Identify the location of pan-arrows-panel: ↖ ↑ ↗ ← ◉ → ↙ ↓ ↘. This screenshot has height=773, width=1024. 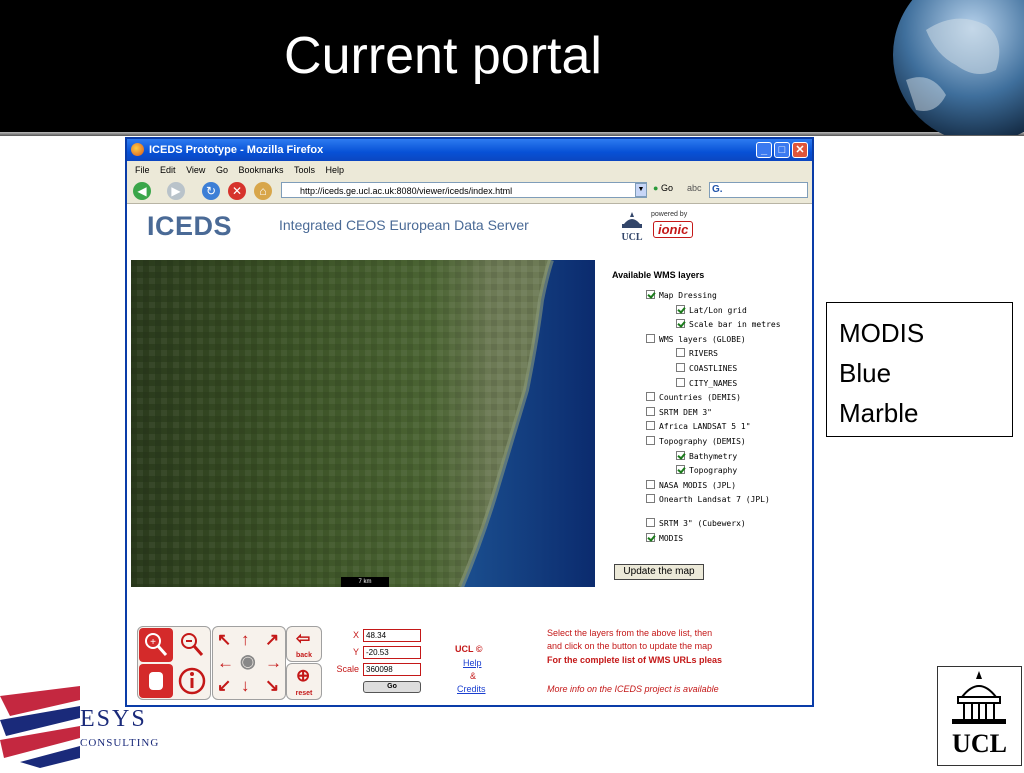
(249, 663).